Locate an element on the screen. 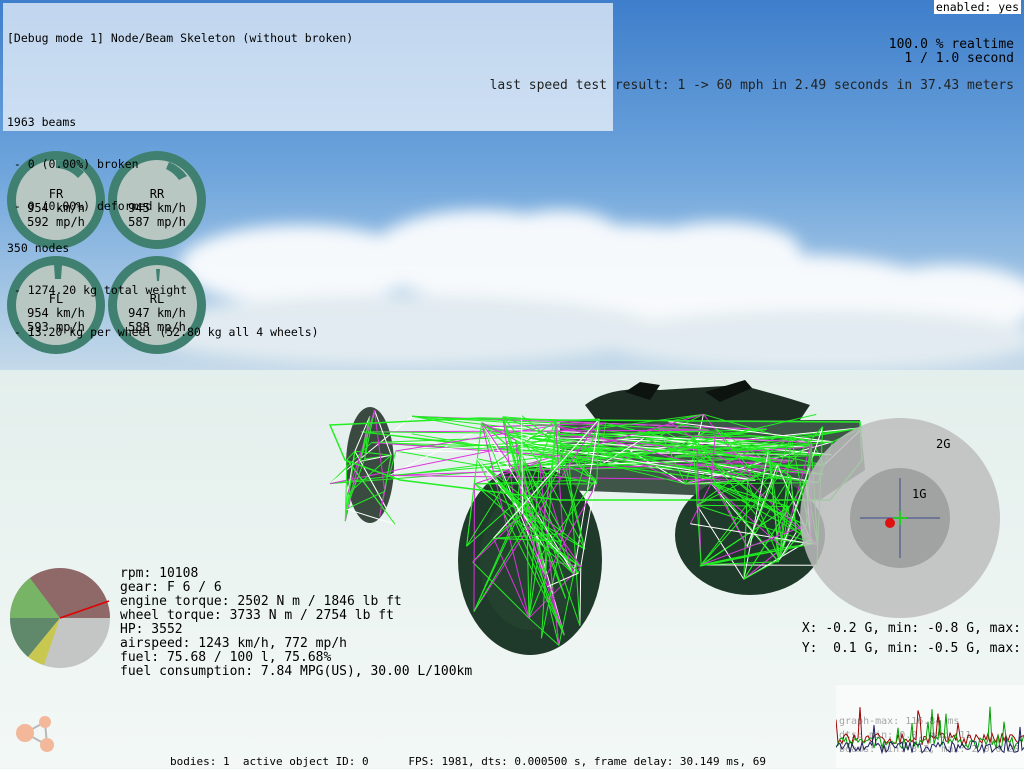  g-force-dot is located at coordinates (890, 523).